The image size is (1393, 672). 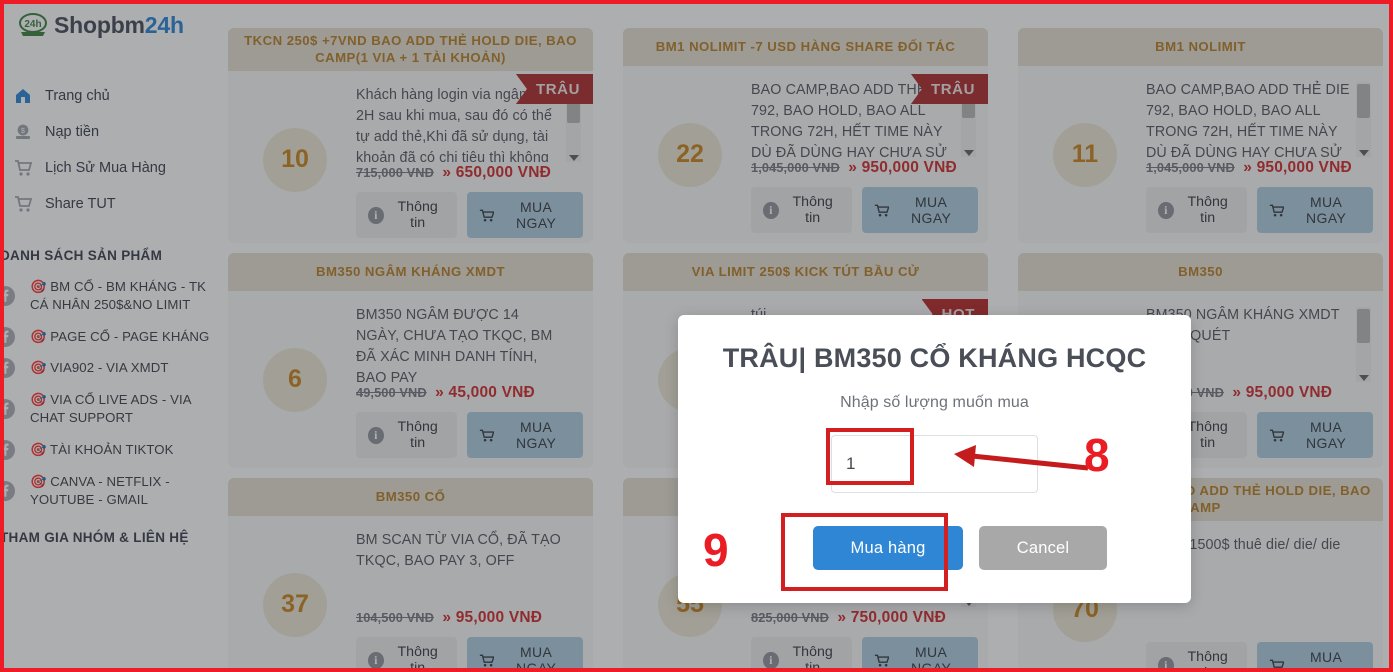 I want to click on product-card-header: BM350 CỔ, so click(x=410, y=497).